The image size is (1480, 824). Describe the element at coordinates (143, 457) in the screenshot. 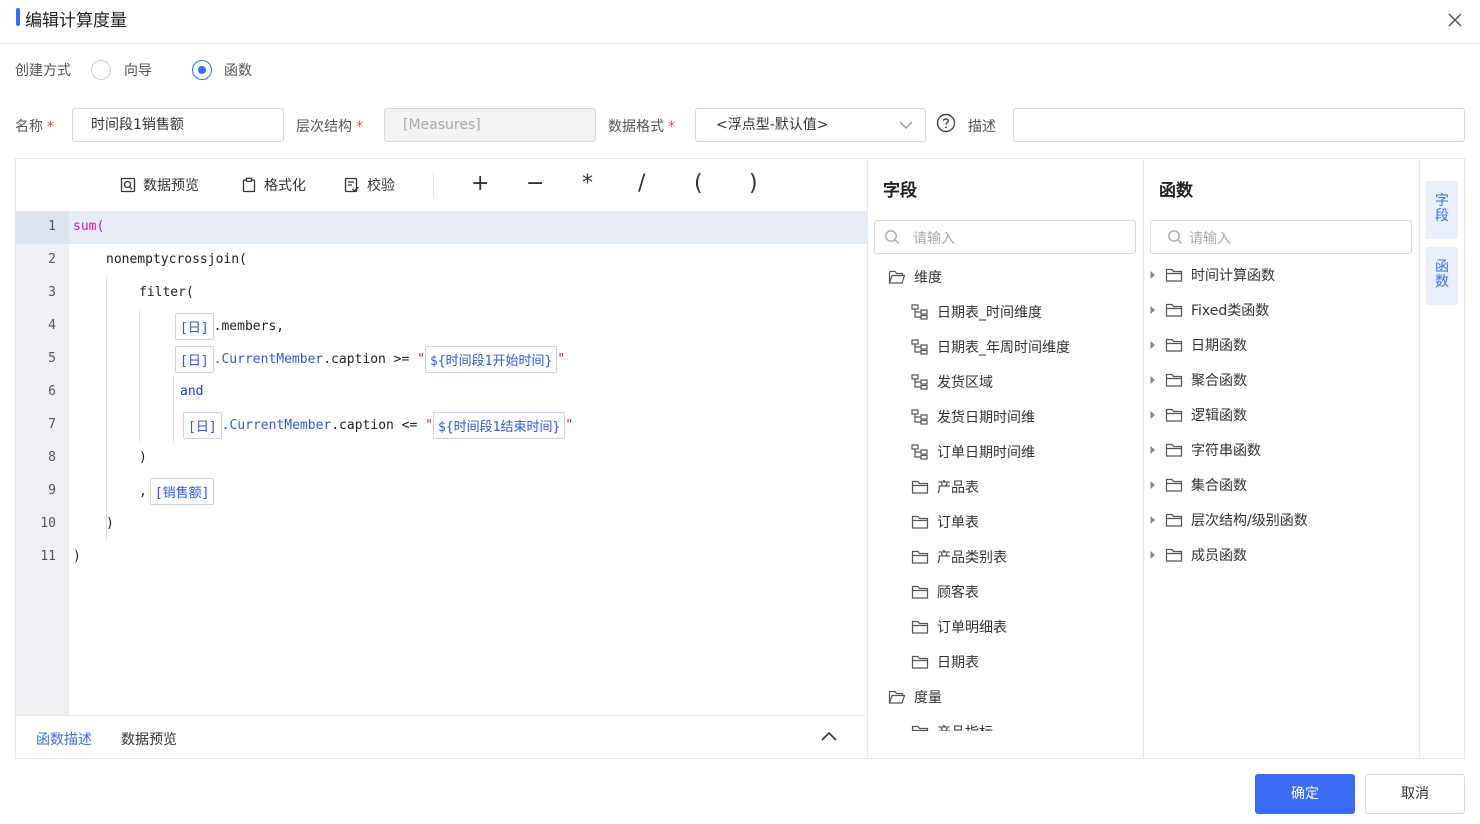

I see `code-line-8: )` at that location.